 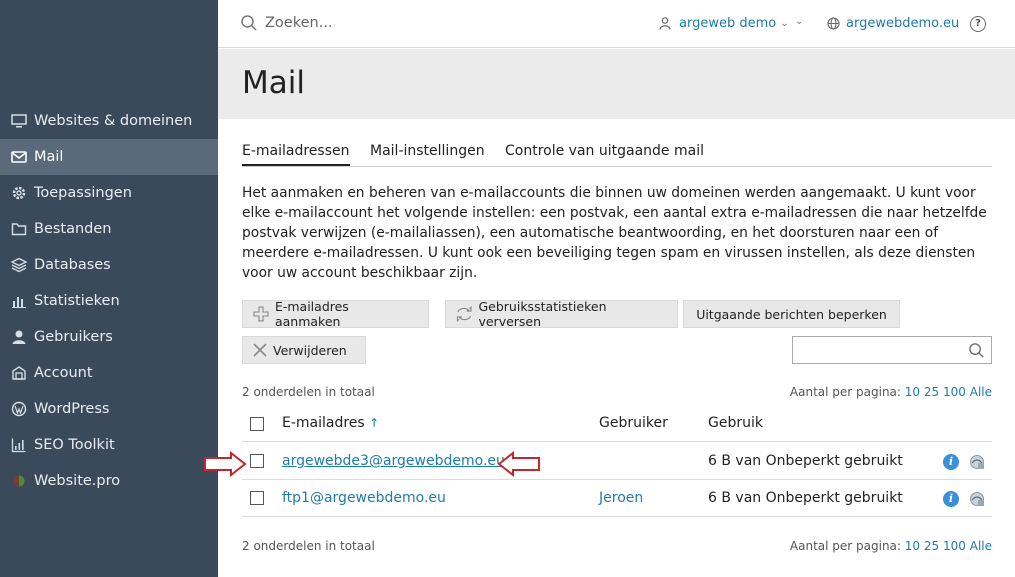 I want to click on mail-icon, so click(x=19, y=157).